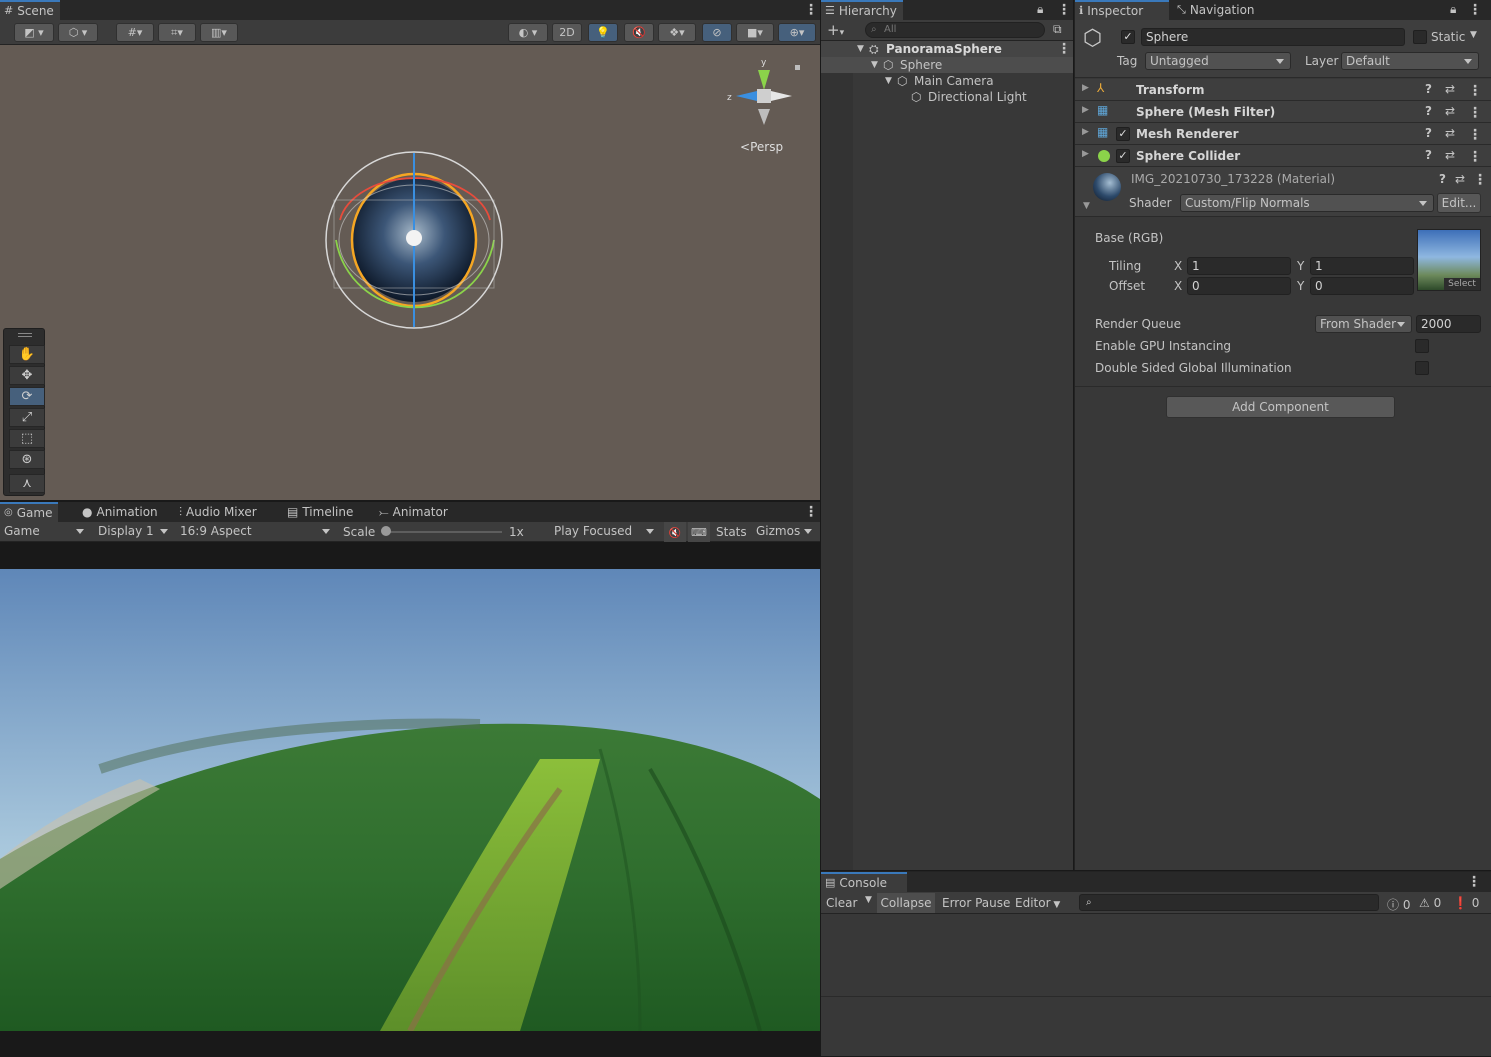  What do you see at coordinates (675, 532) in the screenshot?
I see `mute-audio-toggle: 🔇` at bounding box center [675, 532].